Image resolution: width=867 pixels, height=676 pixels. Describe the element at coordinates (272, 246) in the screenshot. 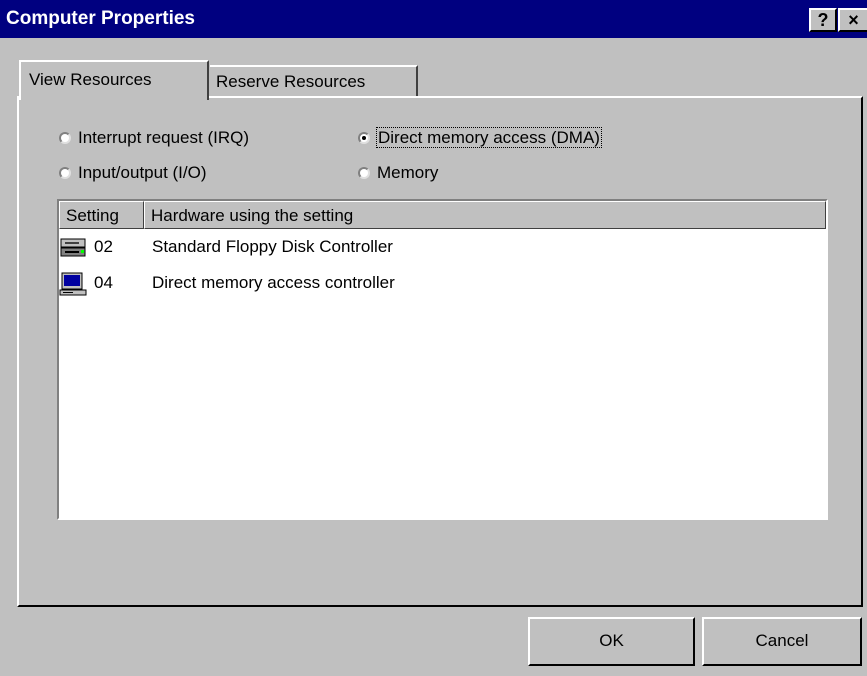

I see `cell-hardware: Standard Floppy Disk Controller` at that location.